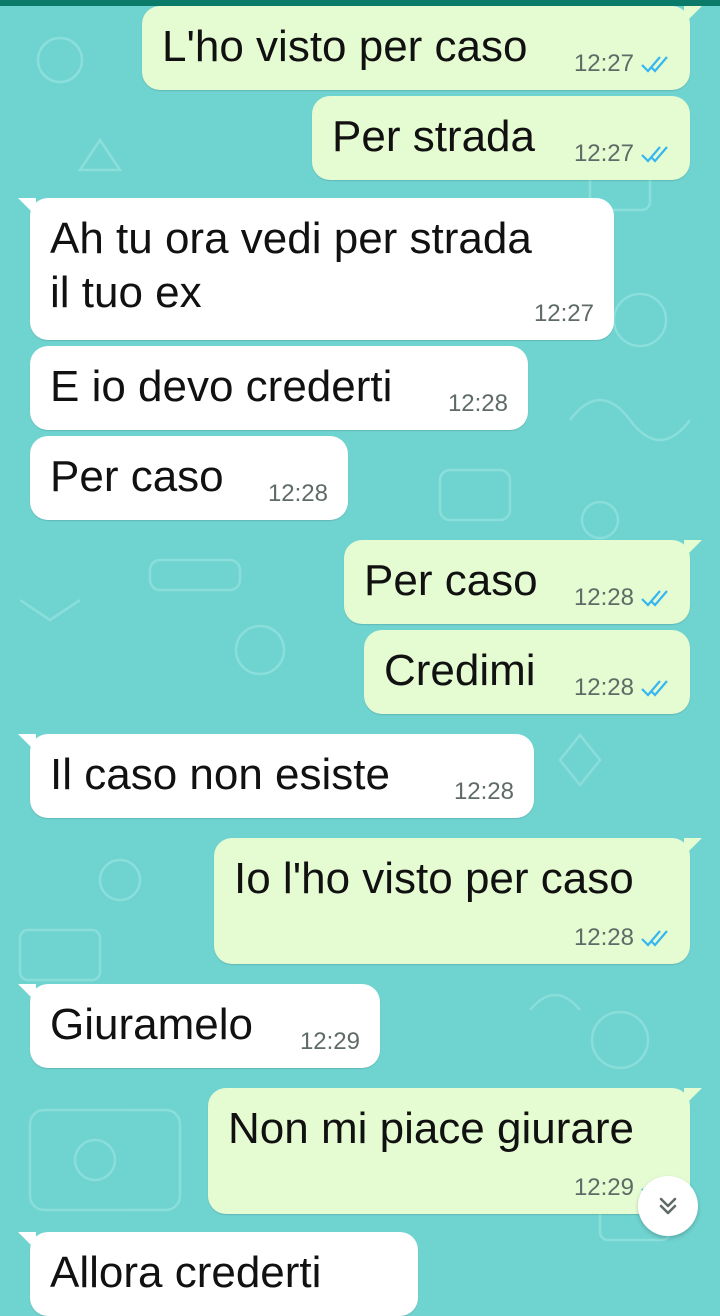 The image size is (720, 1316). I want to click on message-bubble: Credimi 12:28, so click(527, 672).